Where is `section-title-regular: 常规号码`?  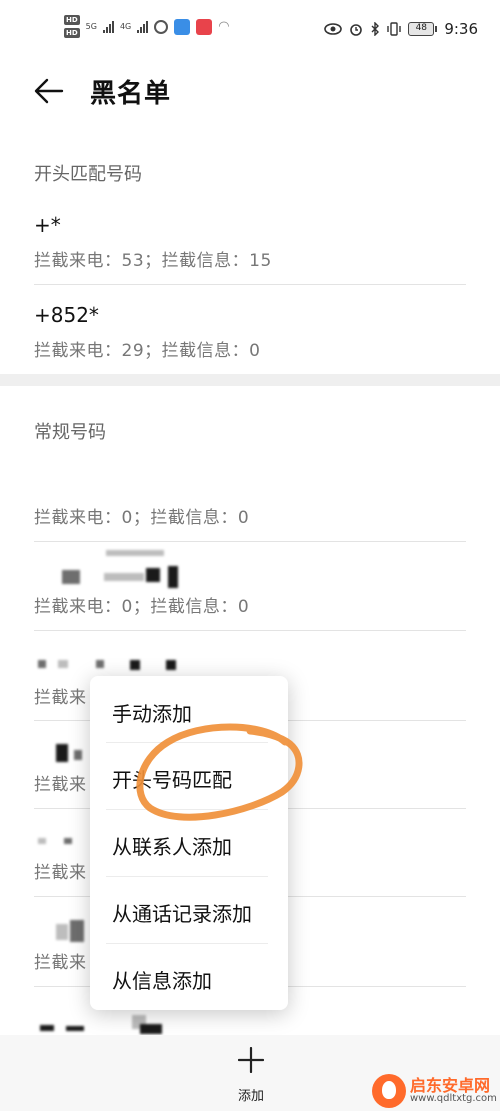 section-title-regular: 常规号码 is located at coordinates (70, 432).